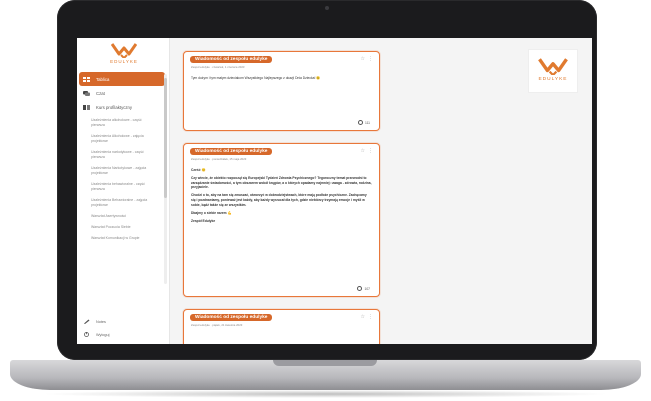 Image resolution: width=651 pixels, height=401 pixels. Describe the element at coordinates (281, 290) in the screenshot. I see `post-footer: 107` at that location.